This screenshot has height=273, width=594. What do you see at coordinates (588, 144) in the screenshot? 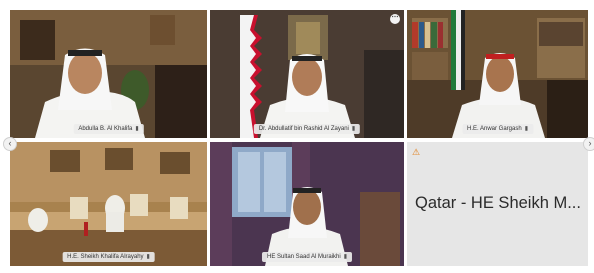
I see `chevron-right-icon: ›` at bounding box center [588, 144].